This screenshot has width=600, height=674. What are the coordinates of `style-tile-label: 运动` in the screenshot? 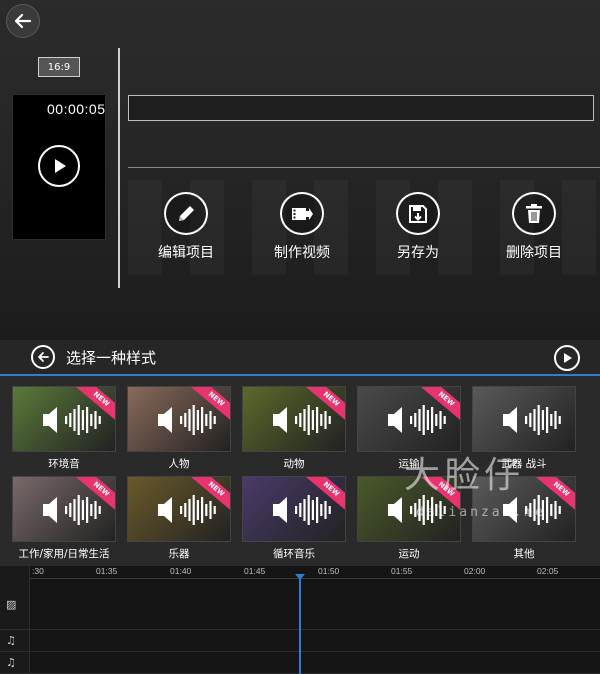 It's located at (409, 554).